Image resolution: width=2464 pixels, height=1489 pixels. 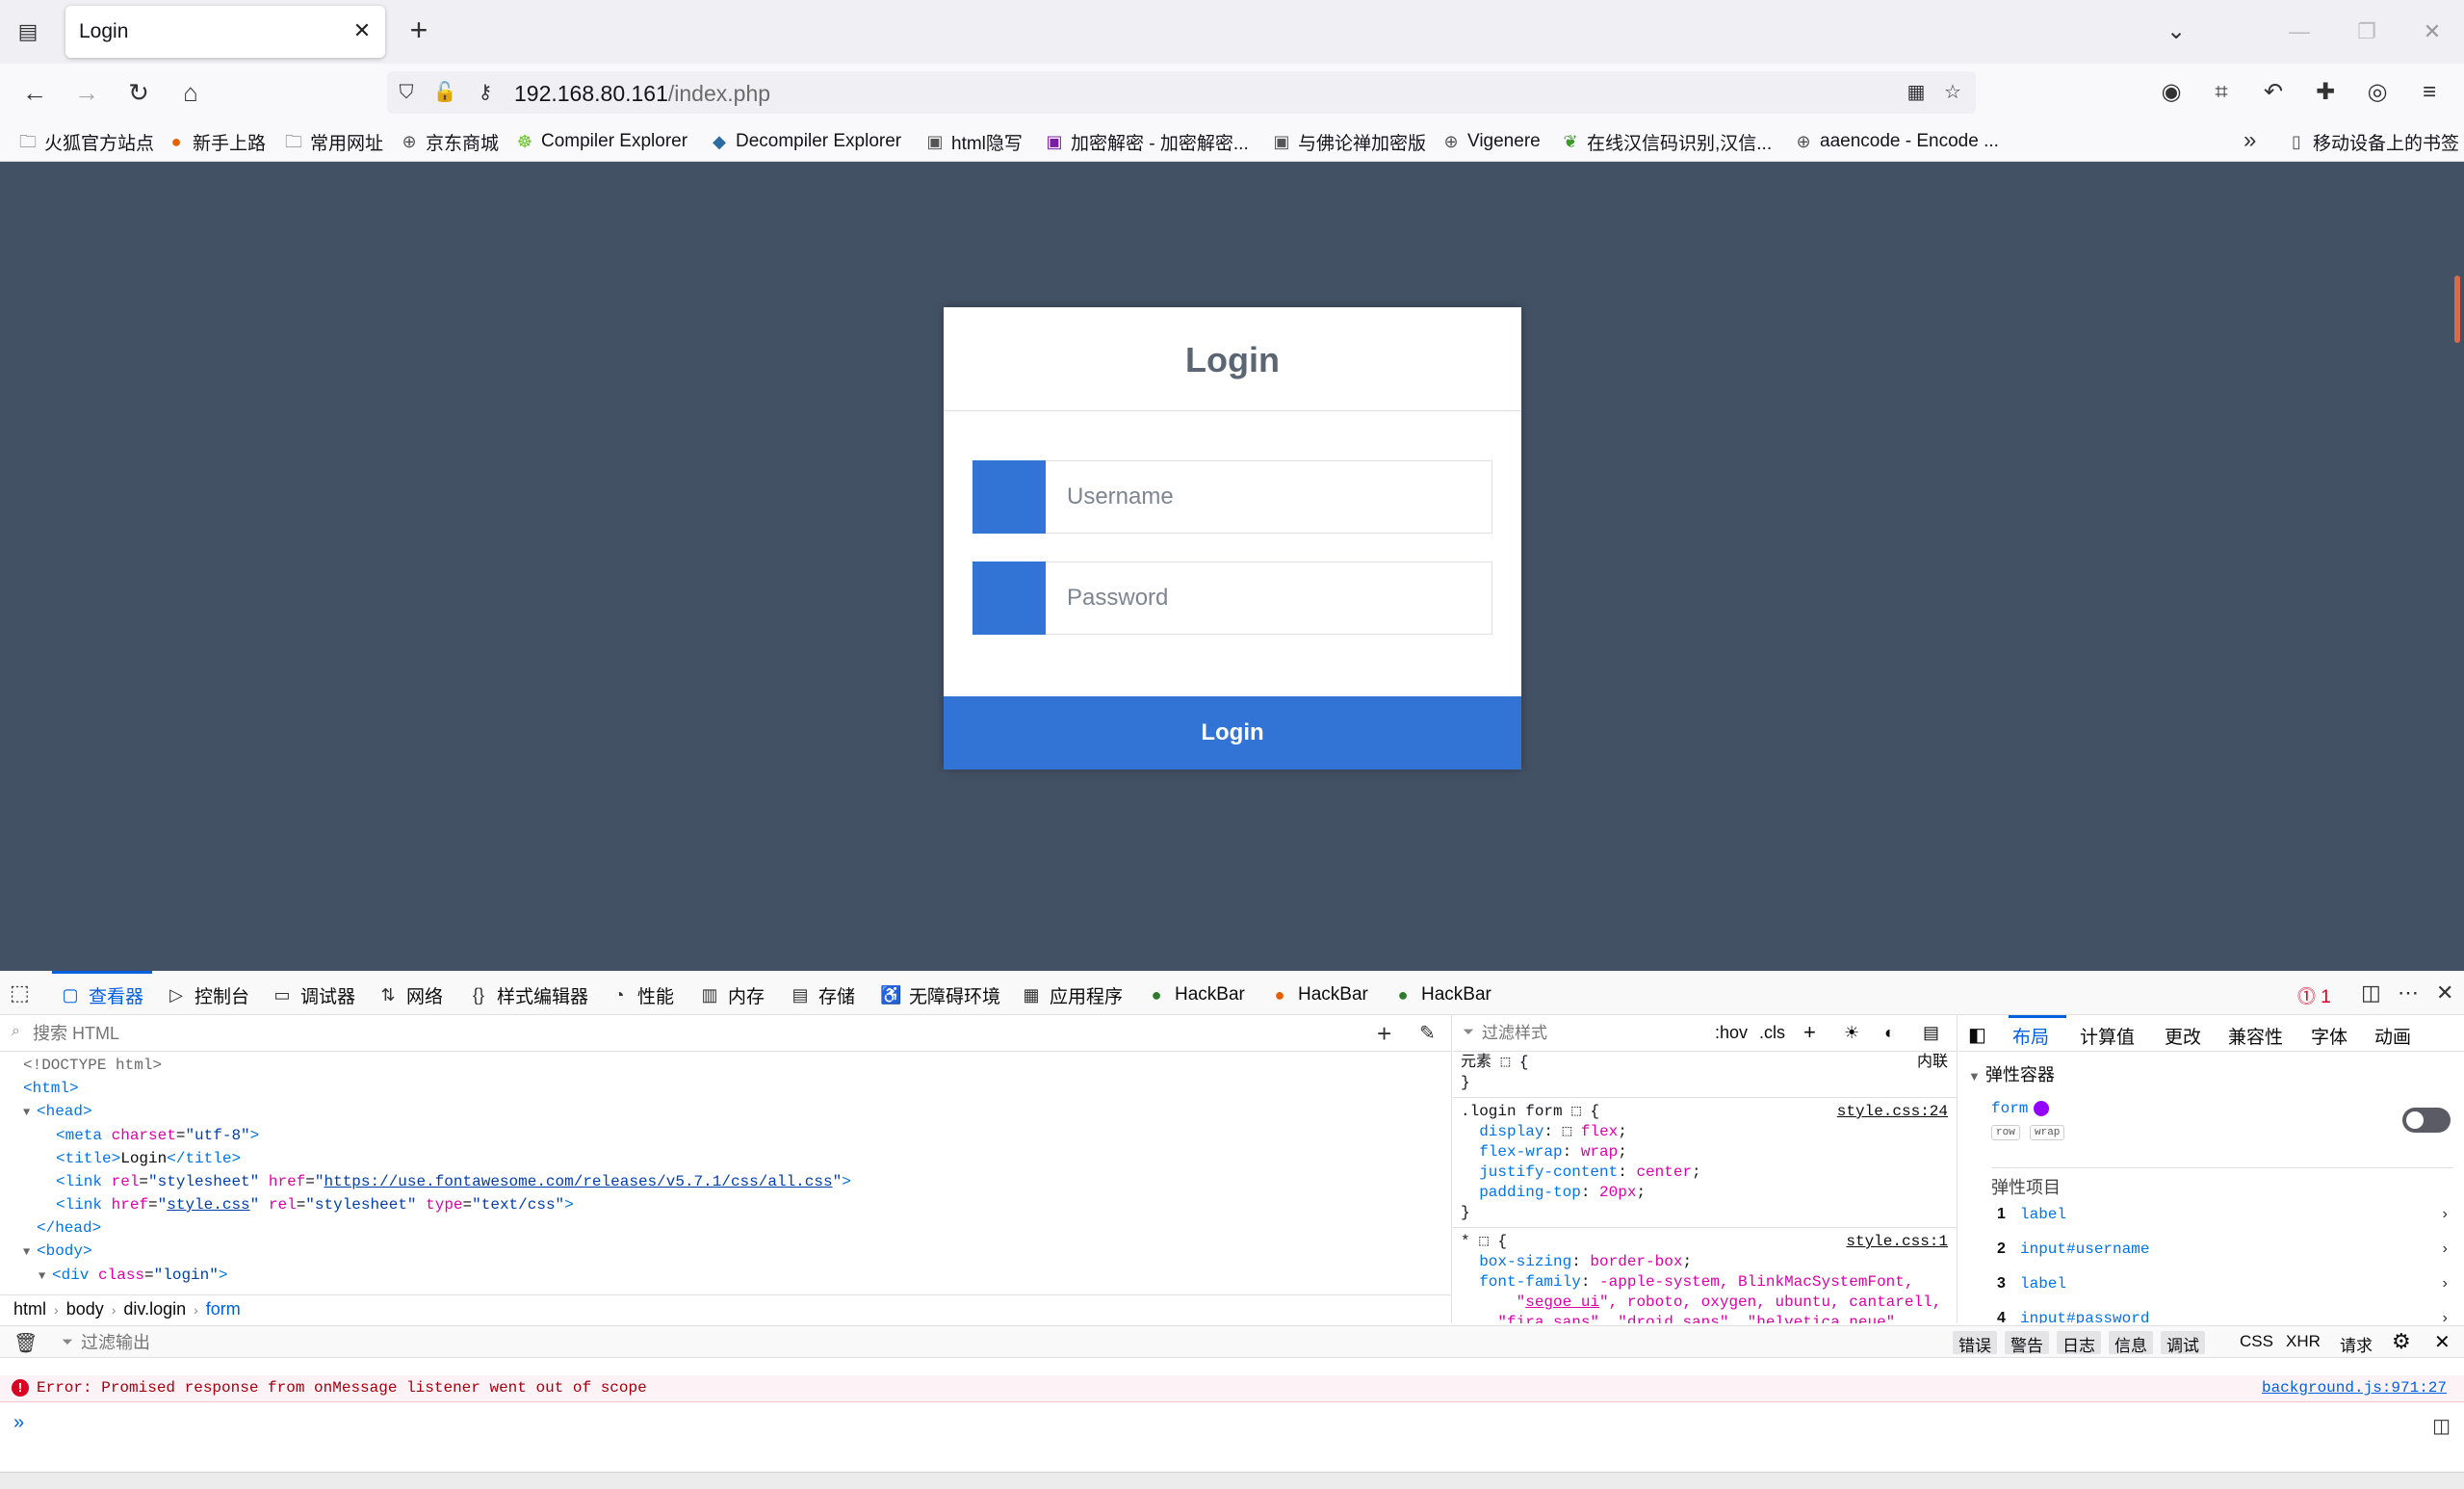 I want to click on flex-item: 1 label ›, so click(x=2223, y=1214).